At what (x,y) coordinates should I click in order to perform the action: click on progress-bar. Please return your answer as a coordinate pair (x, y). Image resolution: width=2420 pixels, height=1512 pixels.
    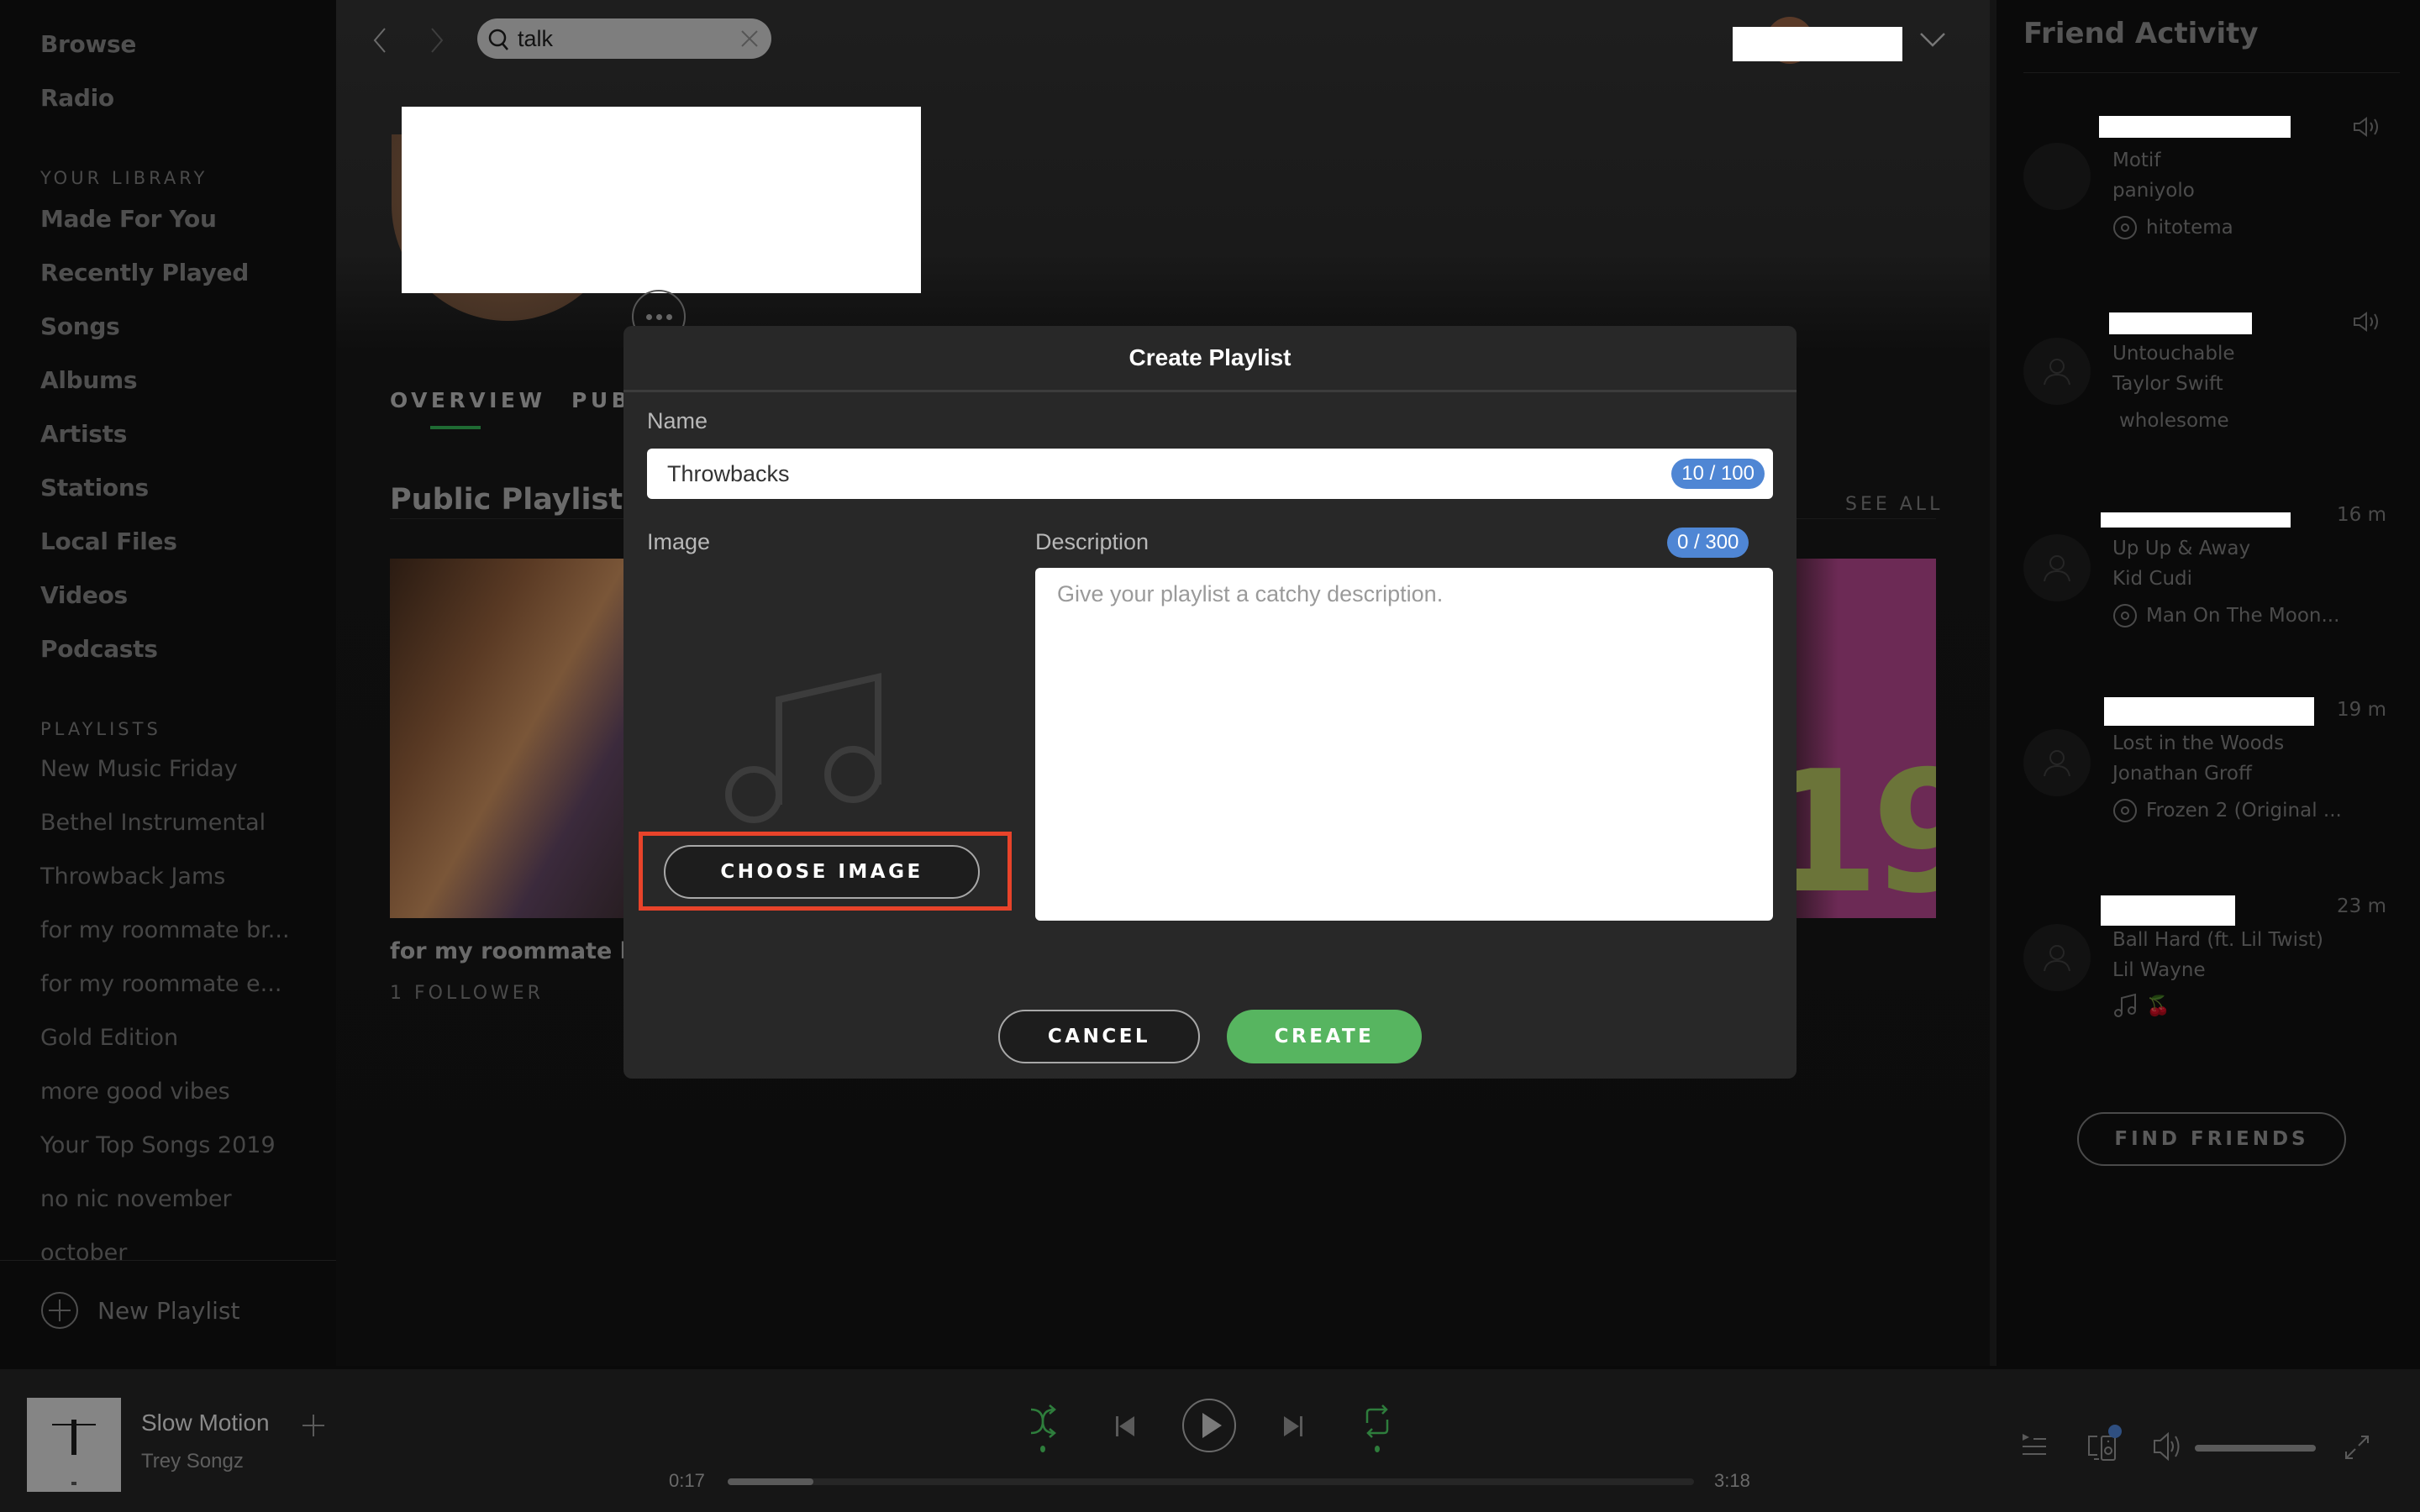
    Looking at the image, I should click on (1211, 1481).